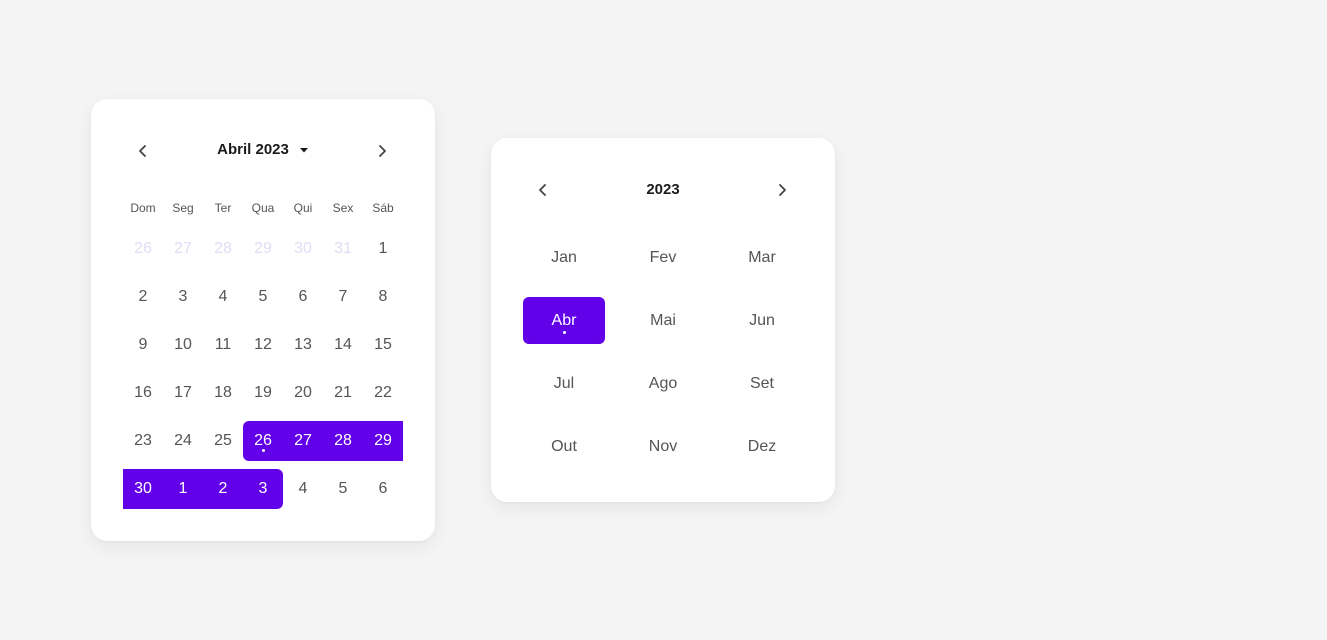 Image resolution: width=1327 pixels, height=640 pixels. Describe the element at coordinates (183, 441) in the screenshot. I see `day-cell: 24` at that location.